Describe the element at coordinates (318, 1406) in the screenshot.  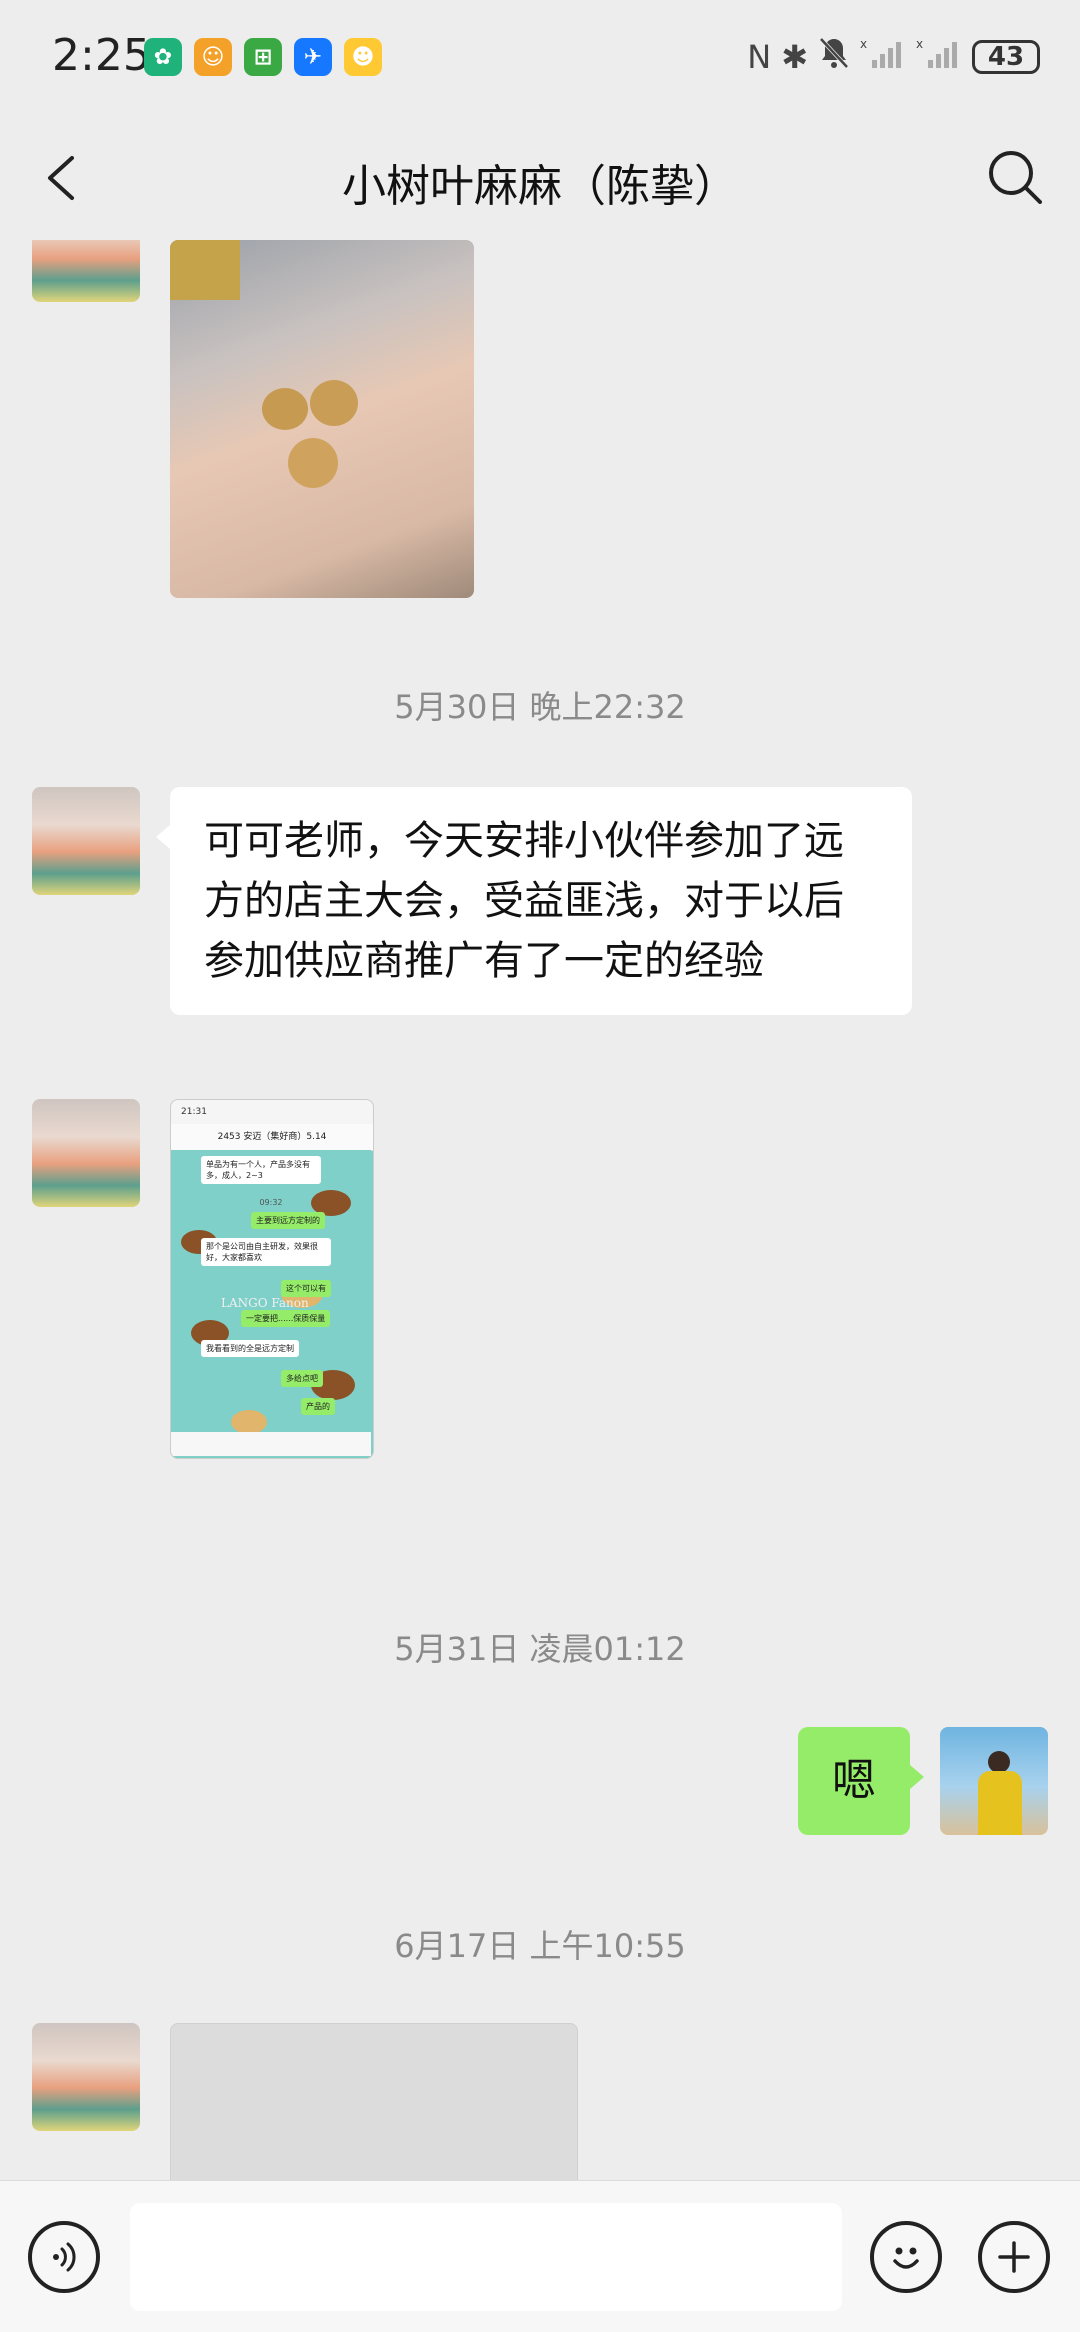
I see `mini-bubble: 产品的` at that location.